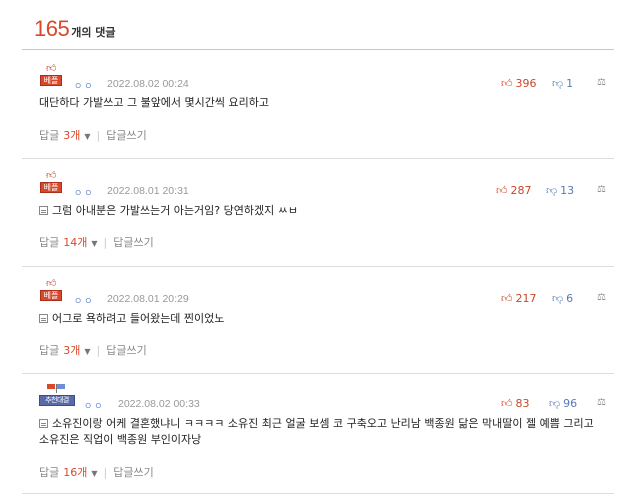 The height and width of the screenshot is (500, 640). I want to click on upvote-button: 👍︎ 396, so click(519, 83).